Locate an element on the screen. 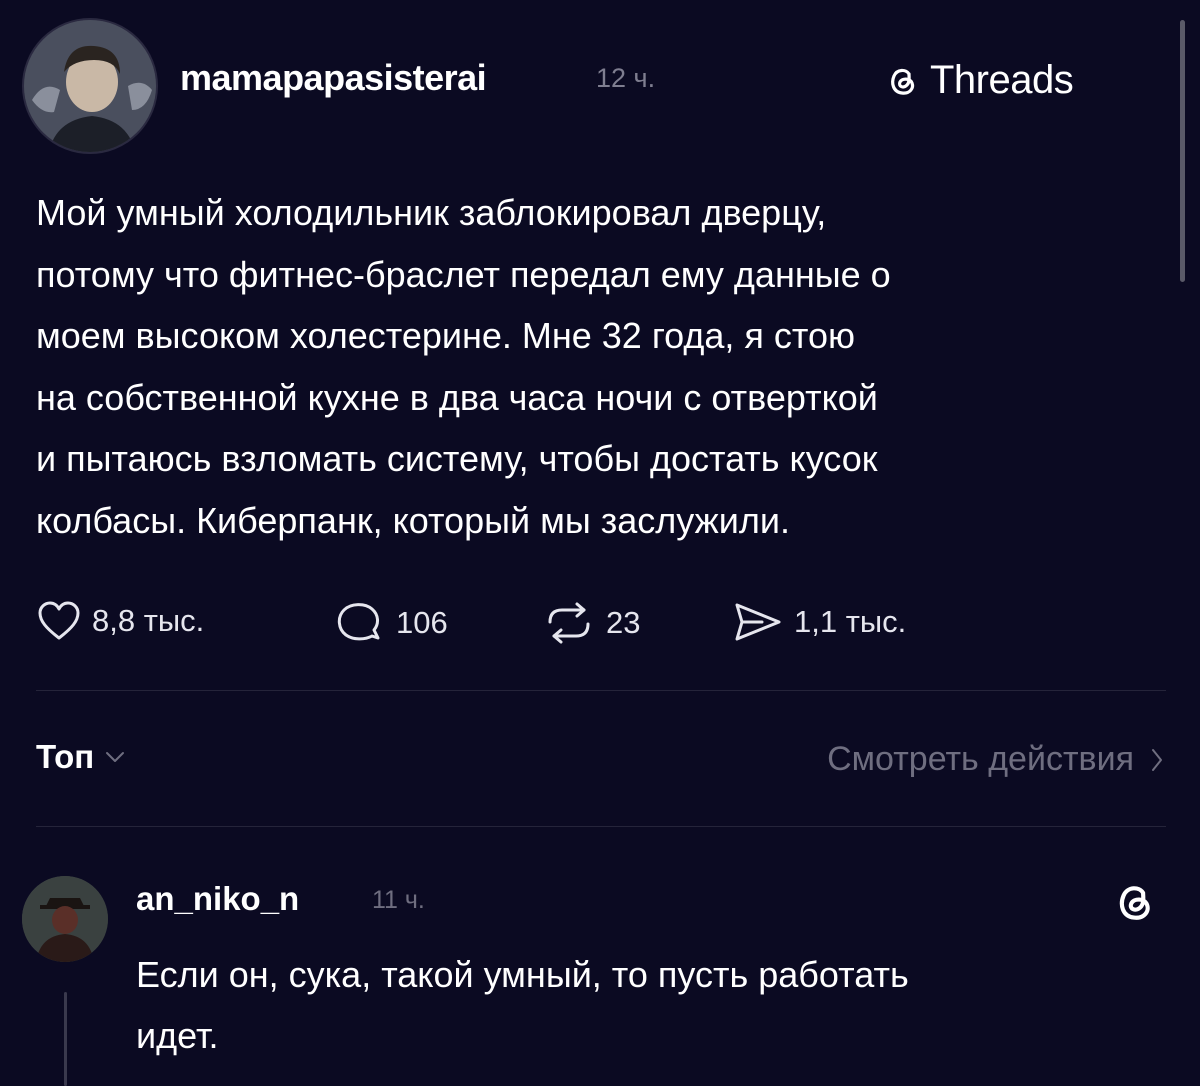 The image size is (1200, 1086). author-avatar is located at coordinates (90, 86).